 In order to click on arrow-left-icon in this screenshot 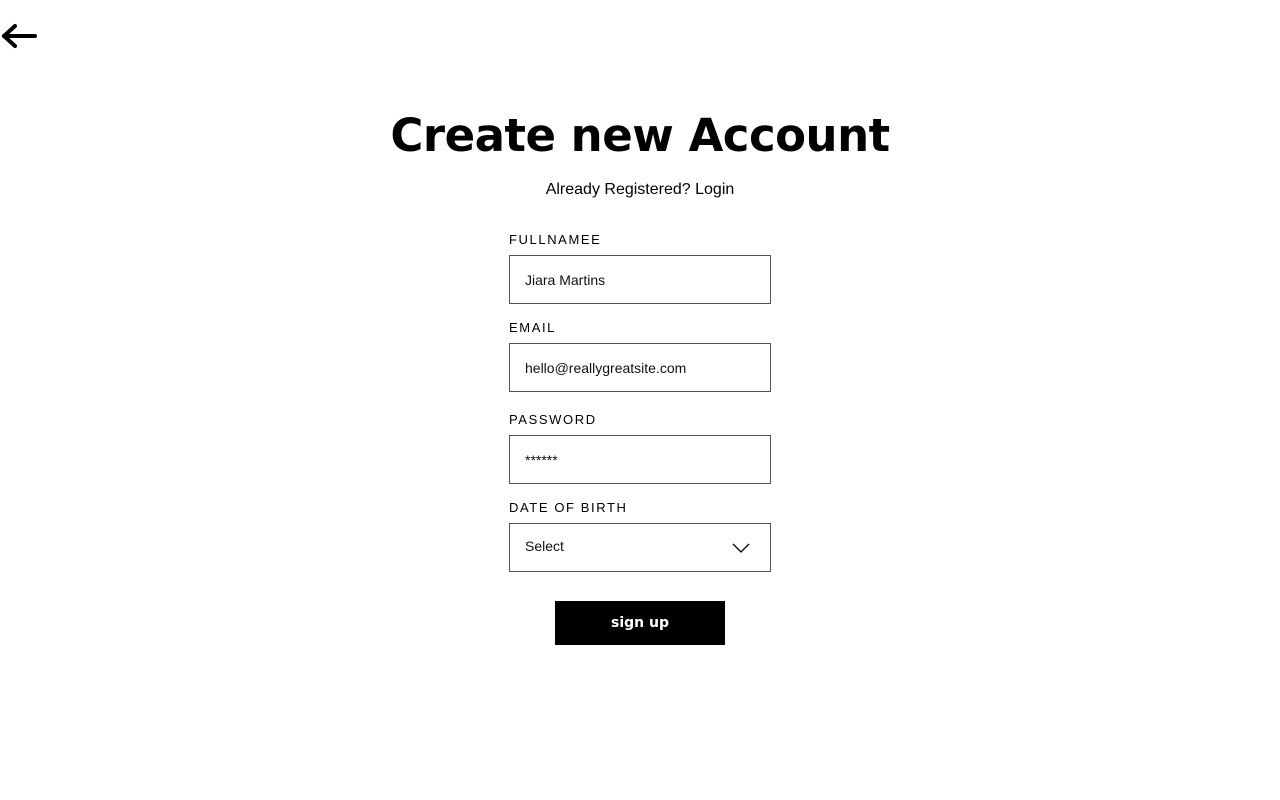, I will do `click(19, 36)`.